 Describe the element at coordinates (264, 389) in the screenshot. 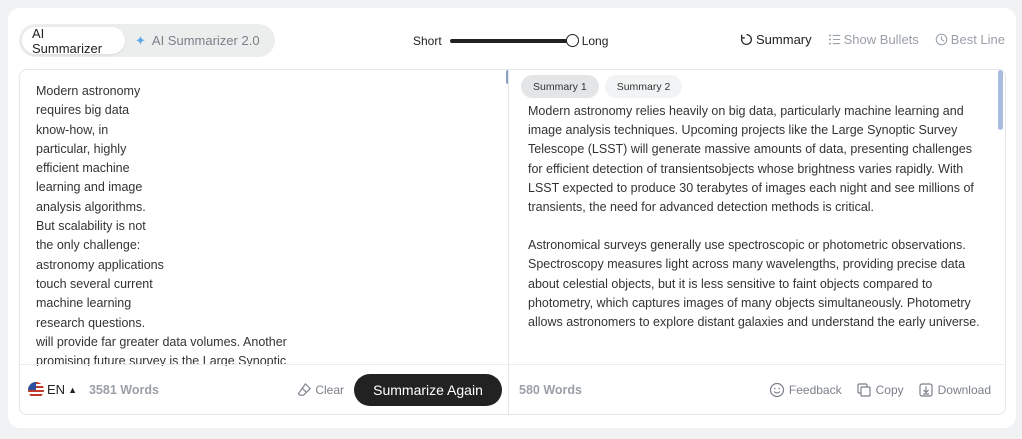

I see `input-footer: EN ▲ 3581 Words Clear Summarize Again` at that location.